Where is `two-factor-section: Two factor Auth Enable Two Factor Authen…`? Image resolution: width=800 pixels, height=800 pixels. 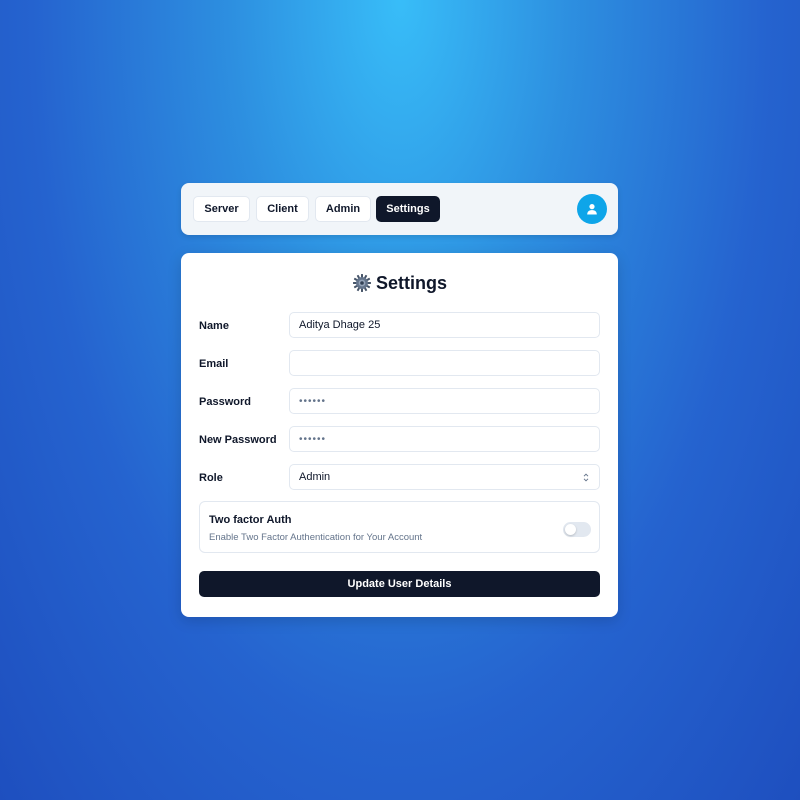 two-factor-section: Two factor Auth Enable Two Factor Authen… is located at coordinates (399, 527).